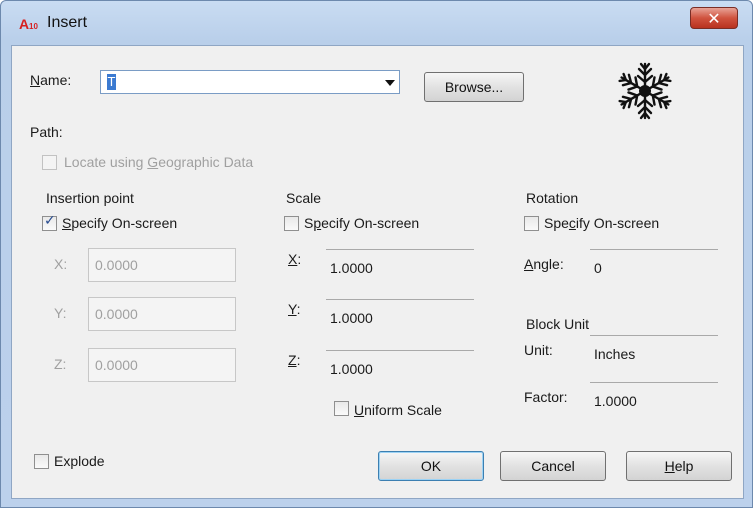 The height and width of the screenshot is (508, 753). Describe the element at coordinates (304, 198) in the screenshot. I see `scale-header: Scale` at that location.